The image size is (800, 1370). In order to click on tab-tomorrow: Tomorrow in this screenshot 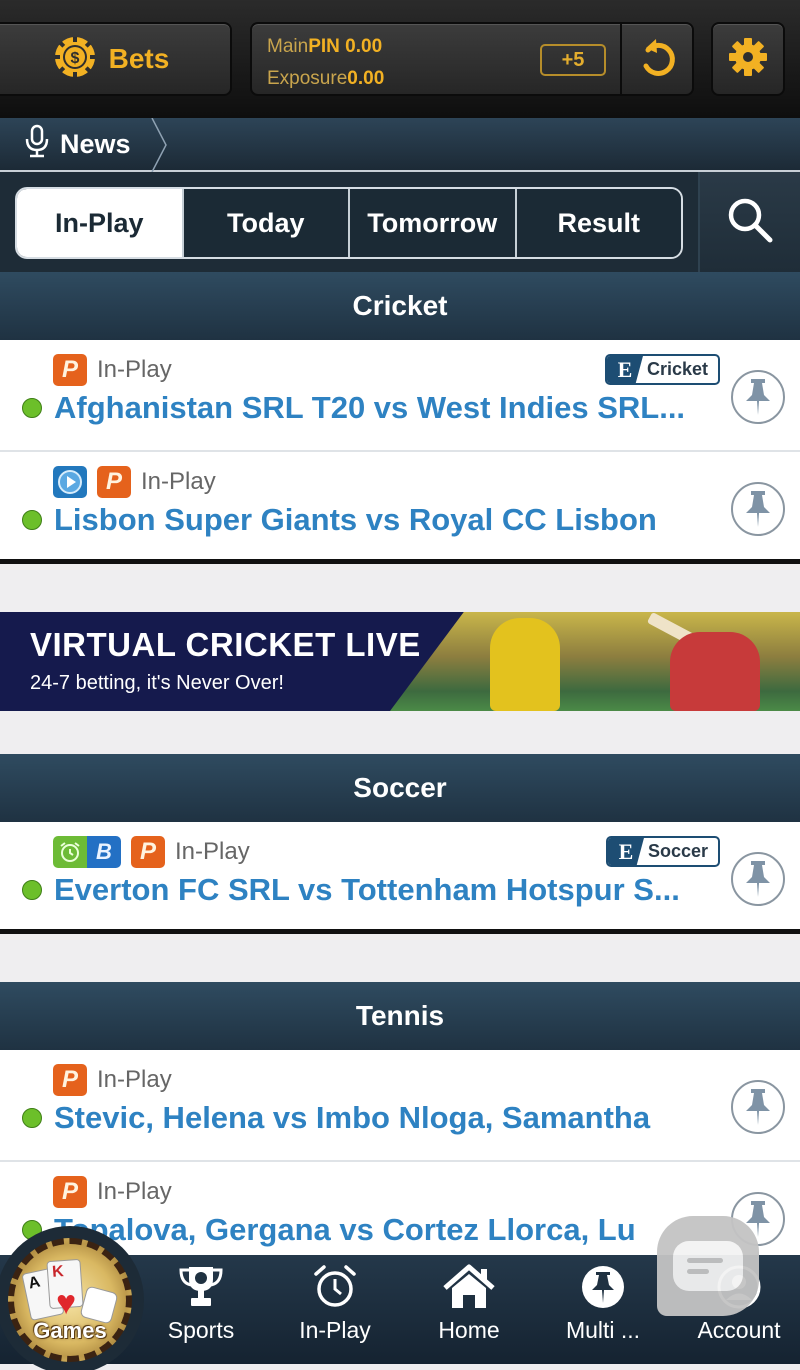, I will do `click(431, 223)`.